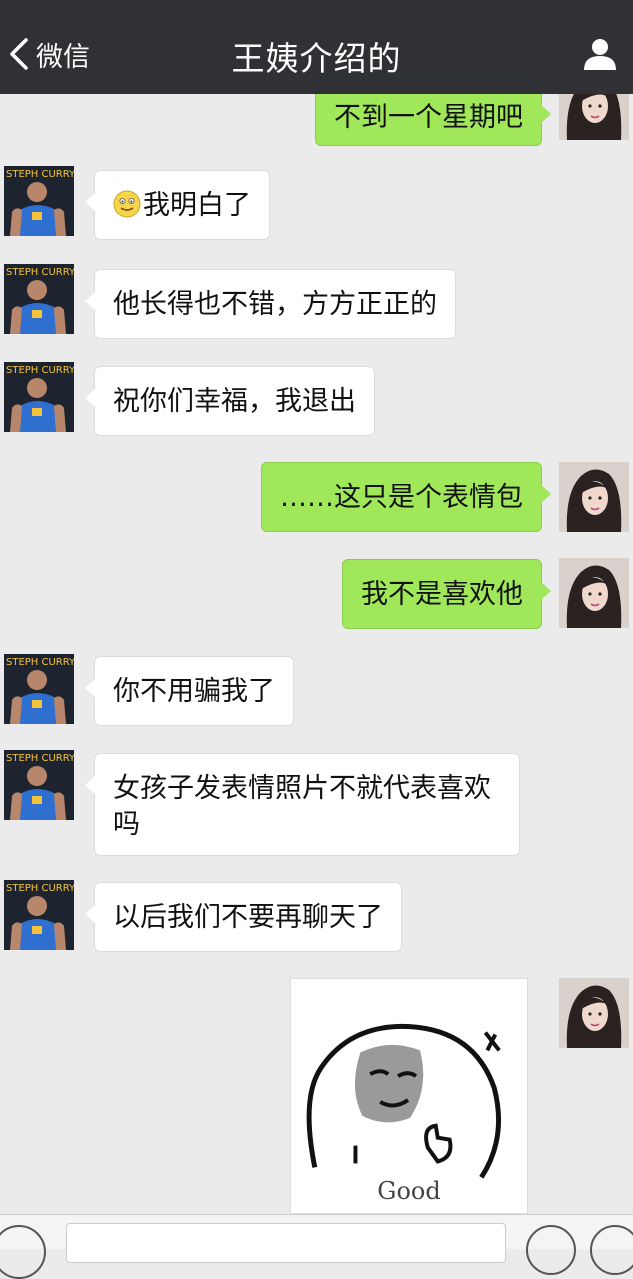  I want to click on person-icon, so click(600, 54).